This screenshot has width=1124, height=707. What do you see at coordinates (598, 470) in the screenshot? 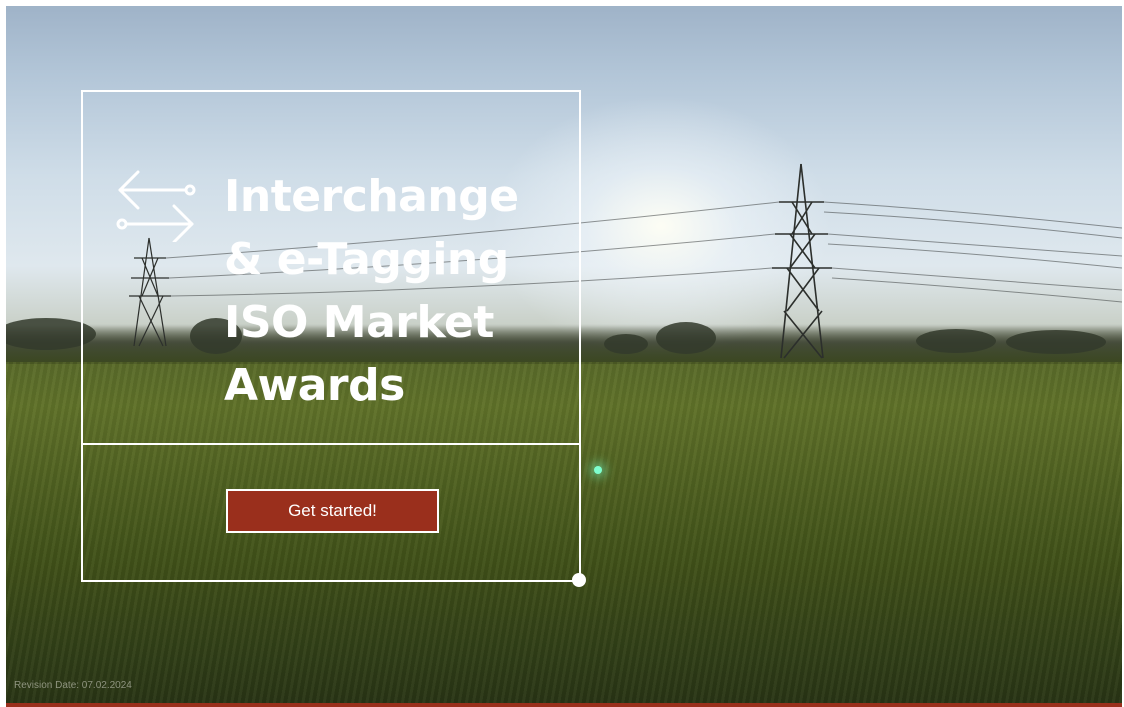
I see `lens-flare` at bounding box center [598, 470].